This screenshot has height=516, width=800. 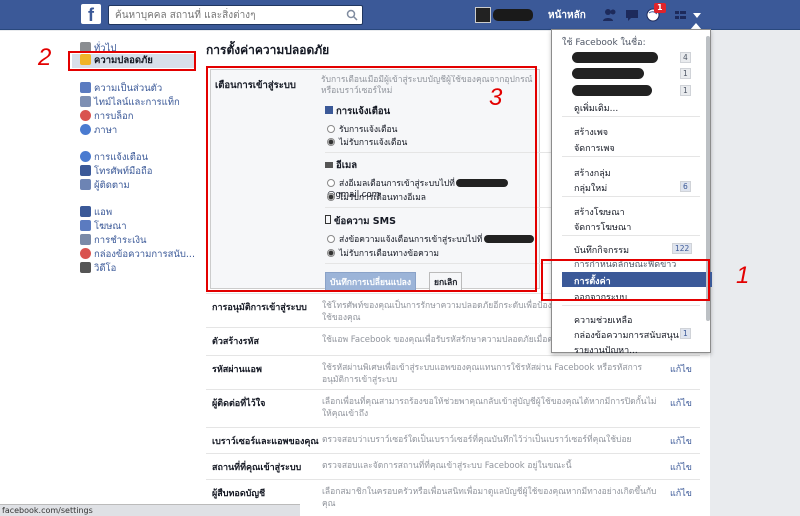 I want to click on search-box, so click(x=235, y=15).